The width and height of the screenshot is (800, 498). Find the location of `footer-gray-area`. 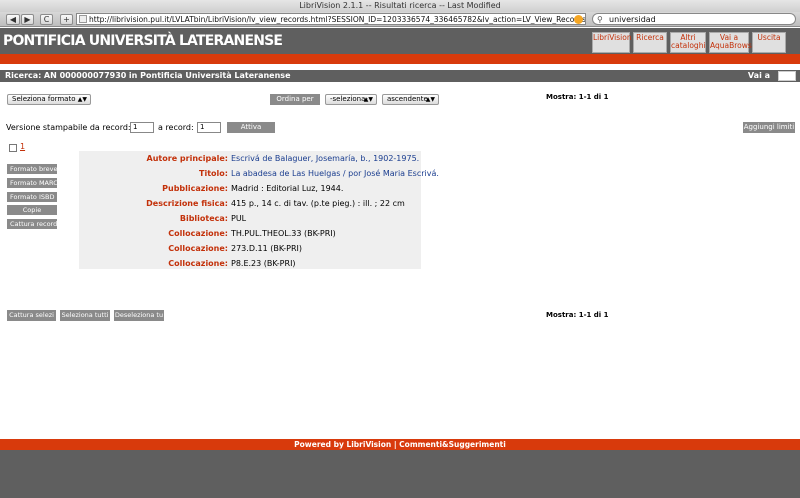

footer-gray-area is located at coordinates (400, 474).